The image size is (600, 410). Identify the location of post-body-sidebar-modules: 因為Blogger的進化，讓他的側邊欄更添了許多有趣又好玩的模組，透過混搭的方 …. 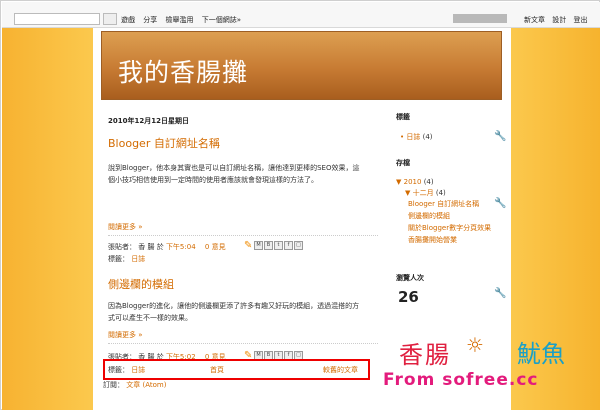
(243, 312).